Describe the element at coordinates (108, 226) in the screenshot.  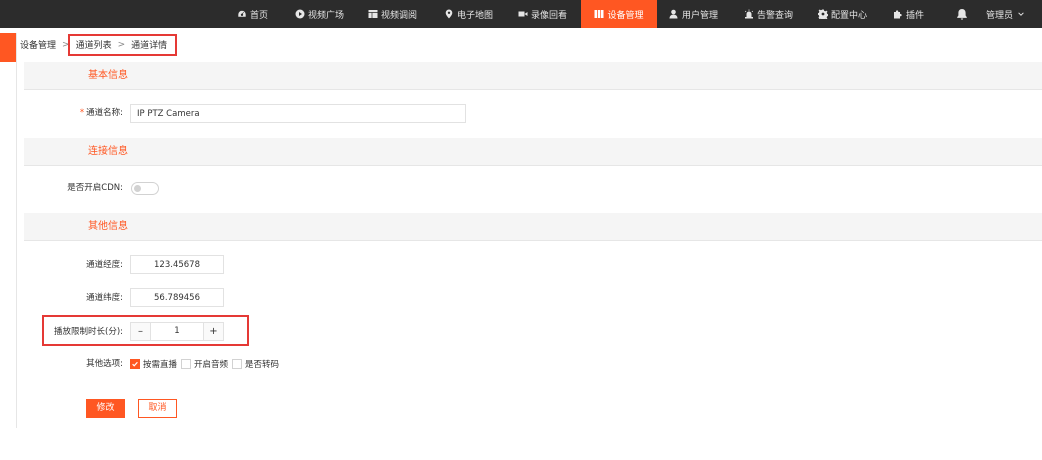
I see `section-title: 其他信息` at that location.